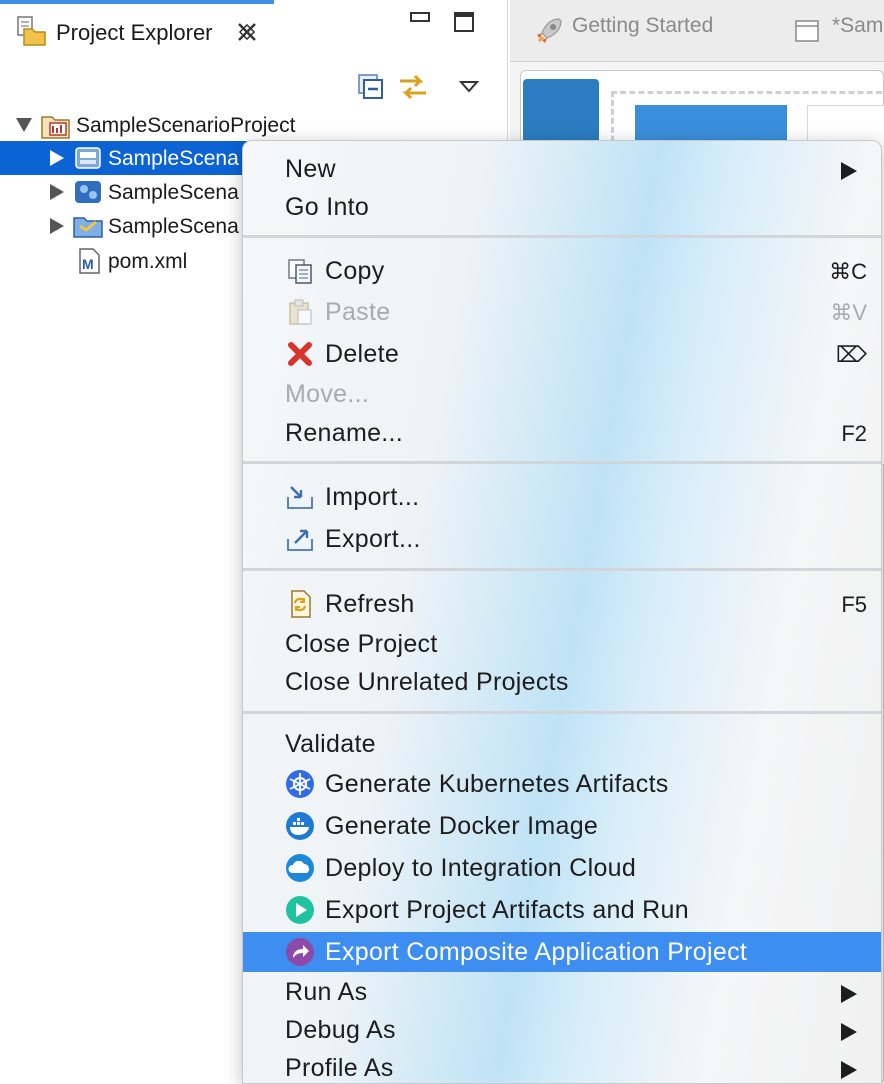 This screenshot has width=884, height=1084. What do you see at coordinates (420, 17) in the screenshot?
I see `minimize-view-icon` at bounding box center [420, 17].